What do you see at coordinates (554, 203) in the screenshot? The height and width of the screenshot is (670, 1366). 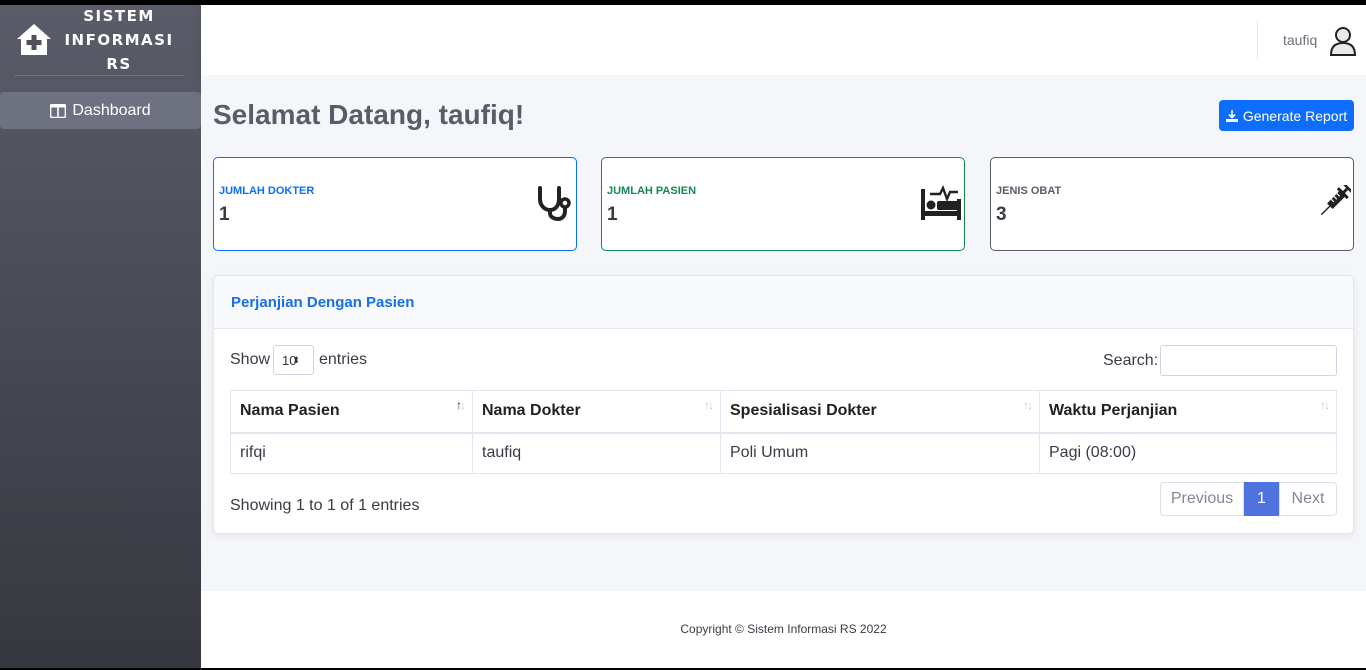 I see `stethoscope-icon` at bounding box center [554, 203].